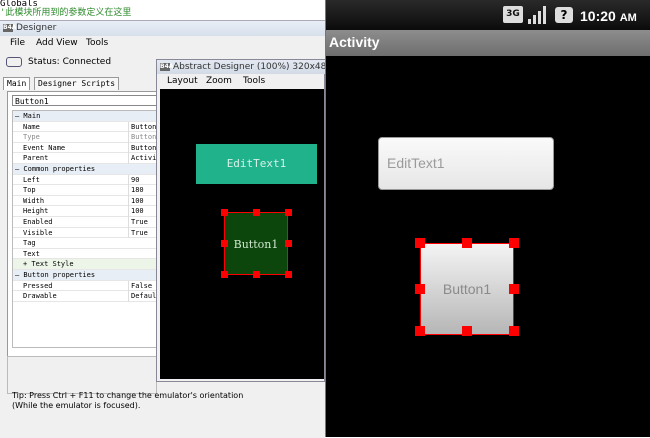  What do you see at coordinates (86, 211) in the screenshot?
I see `property-row: Height 100` at bounding box center [86, 211].